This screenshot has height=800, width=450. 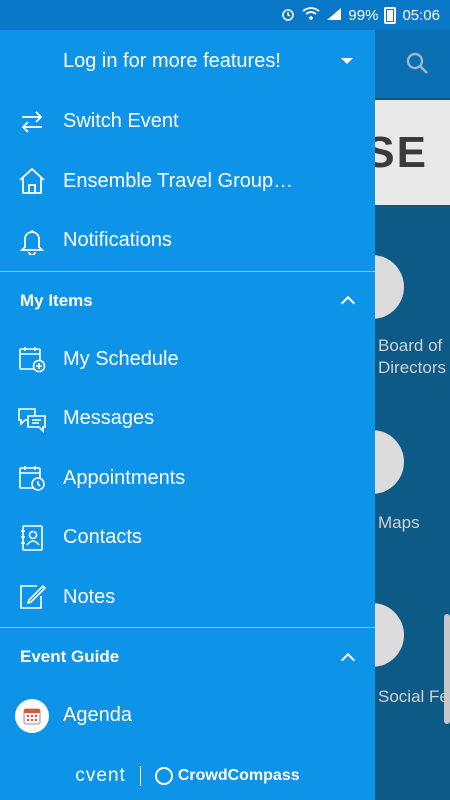 What do you see at coordinates (363, 15) in the screenshot?
I see `battery-percent: 99%` at bounding box center [363, 15].